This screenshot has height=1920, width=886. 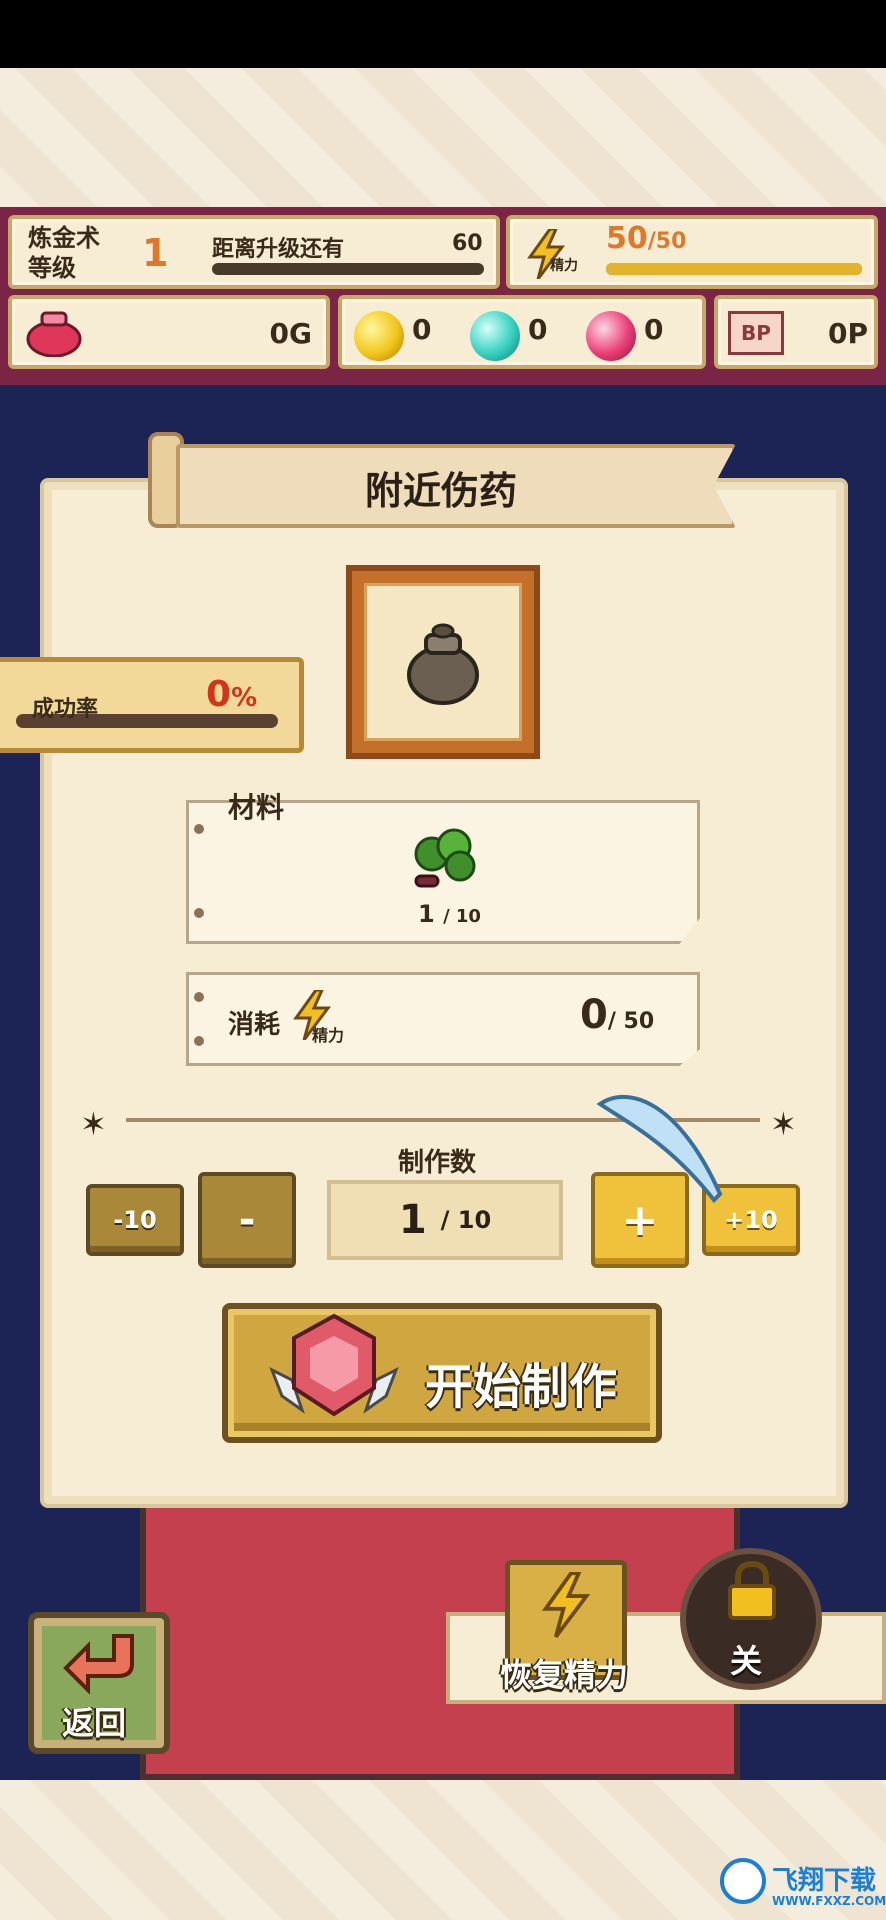 I want to click on bp-value: 0P, so click(x=847, y=333).